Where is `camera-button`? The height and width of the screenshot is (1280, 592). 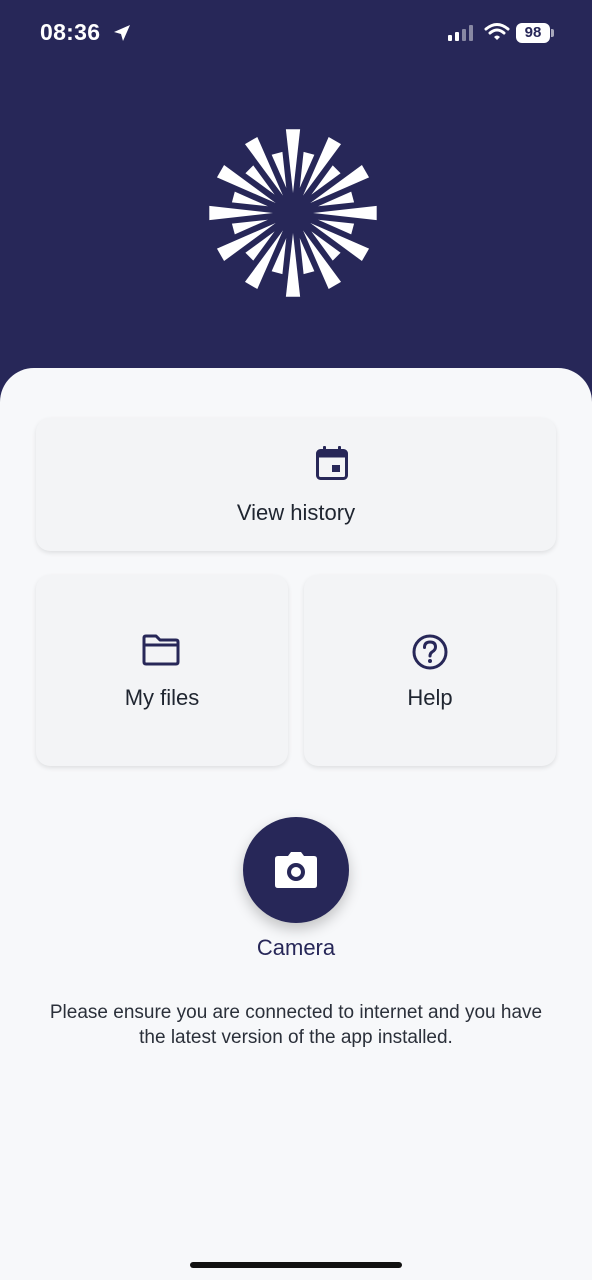
camera-button is located at coordinates (296, 870).